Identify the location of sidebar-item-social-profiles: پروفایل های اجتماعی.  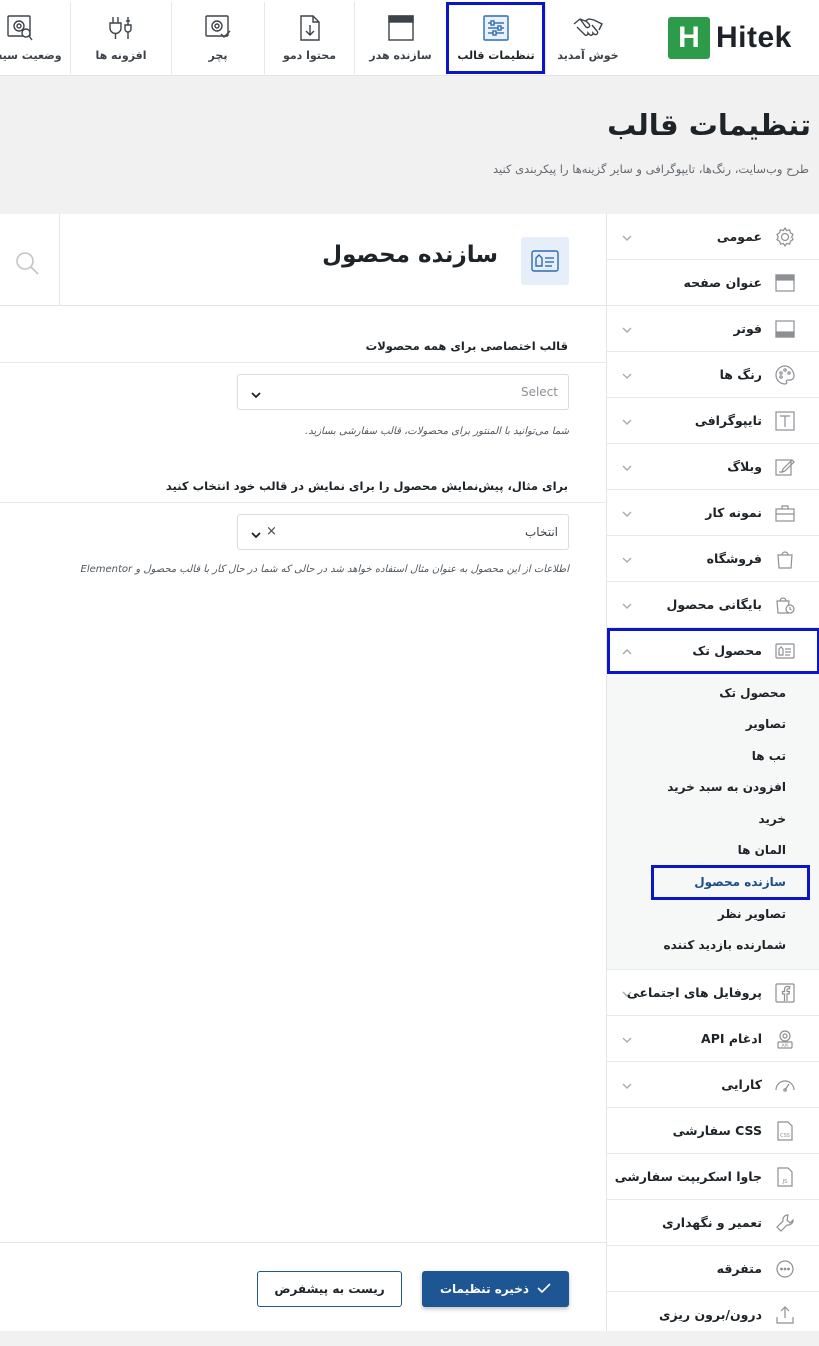
(713, 993).